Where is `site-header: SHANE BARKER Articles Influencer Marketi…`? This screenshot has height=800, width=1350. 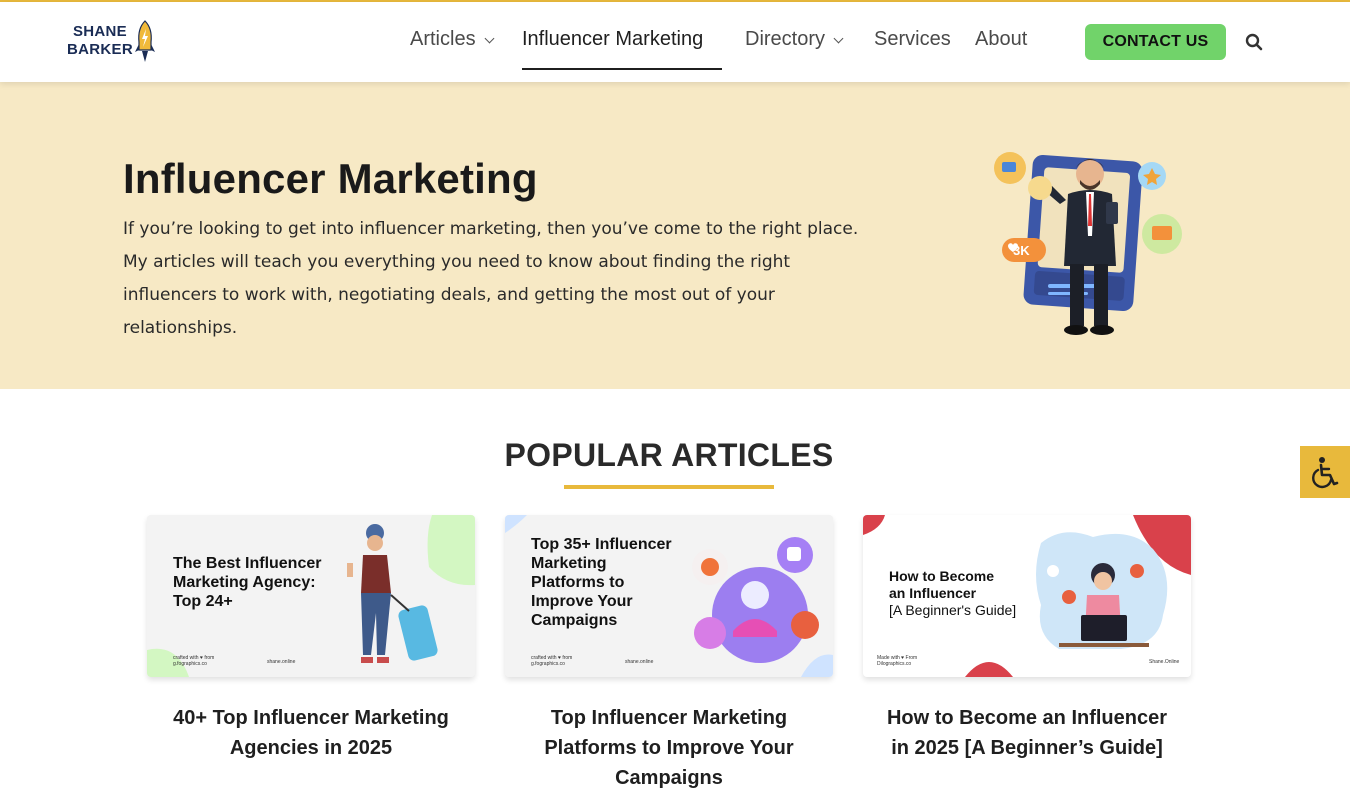
site-header: SHANE BARKER Articles Influencer Marketi… is located at coordinates (675, 42).